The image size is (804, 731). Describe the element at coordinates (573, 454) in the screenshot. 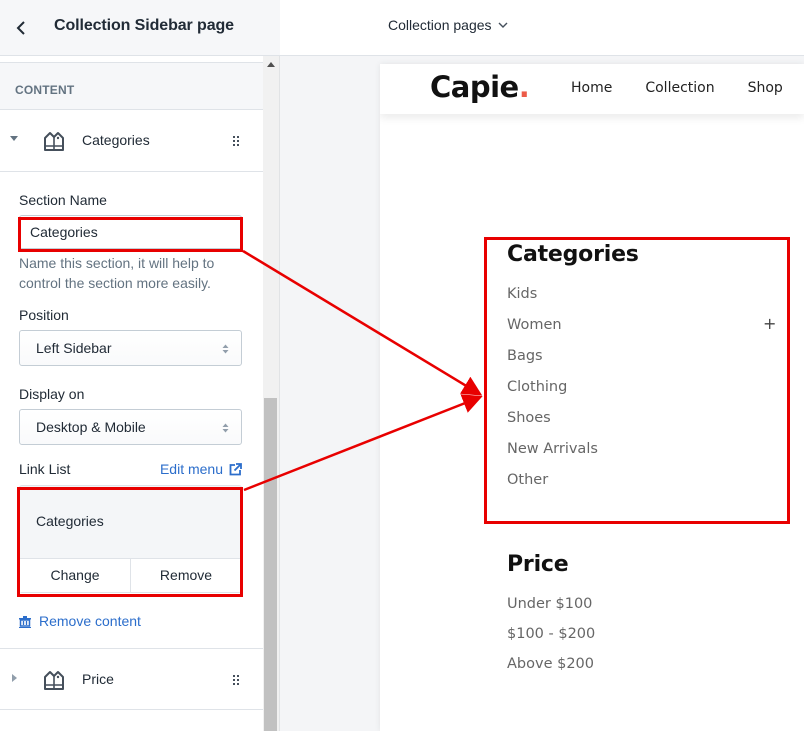

I see `category-item: New Arrivals` at that location.